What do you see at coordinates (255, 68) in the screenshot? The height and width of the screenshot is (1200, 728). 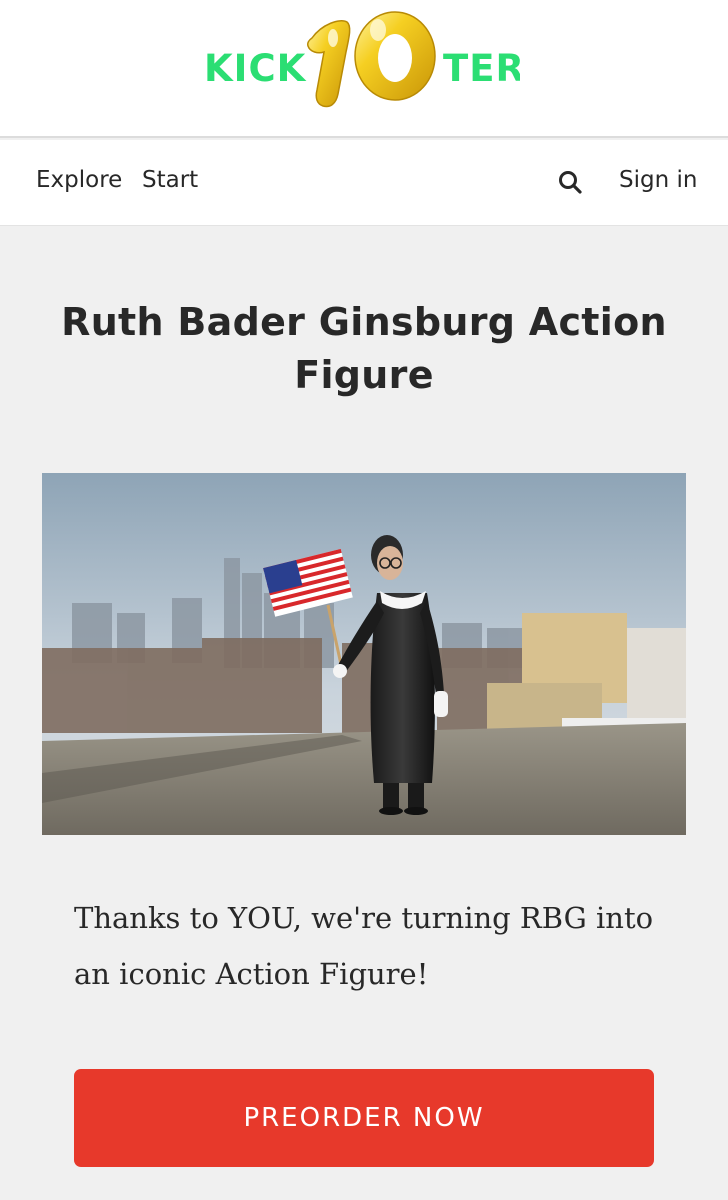 I see `logo-wordmark-left: KICK` at bounding box center [255, 68].